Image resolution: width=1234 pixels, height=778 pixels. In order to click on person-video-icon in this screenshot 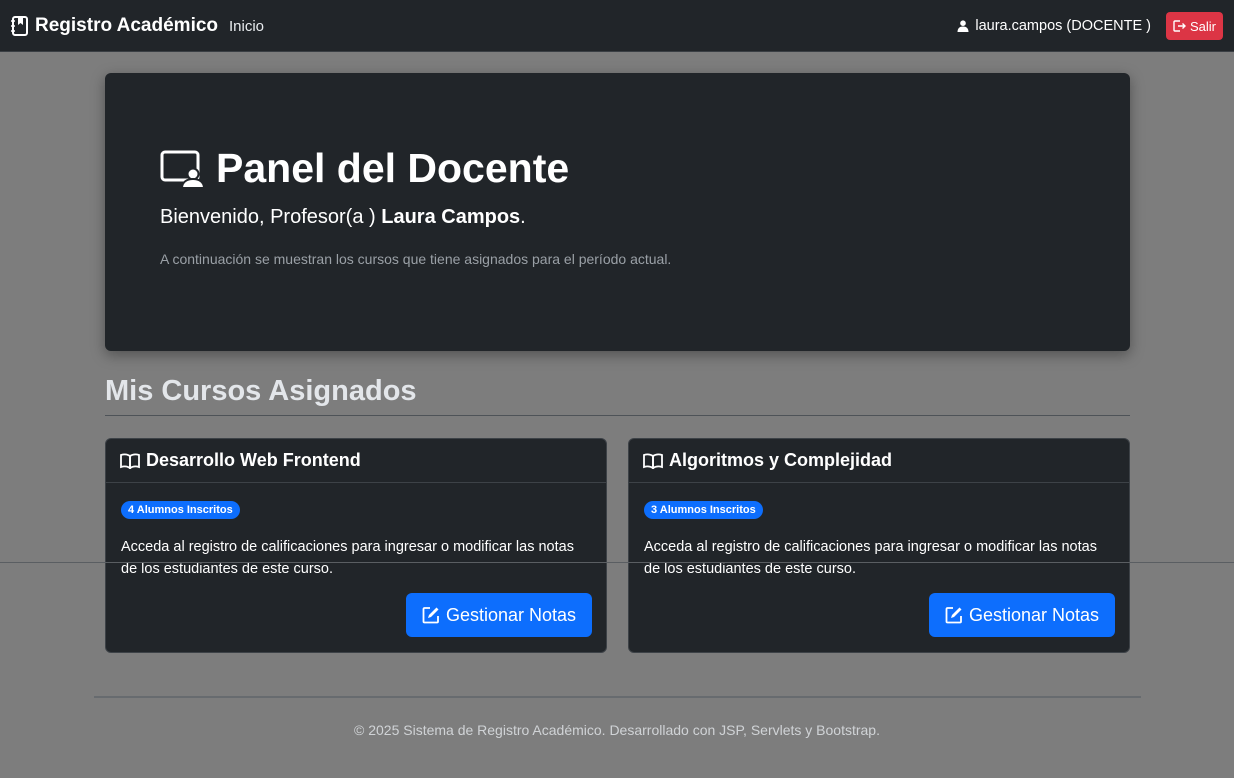, I will do `click(182, 169)`.